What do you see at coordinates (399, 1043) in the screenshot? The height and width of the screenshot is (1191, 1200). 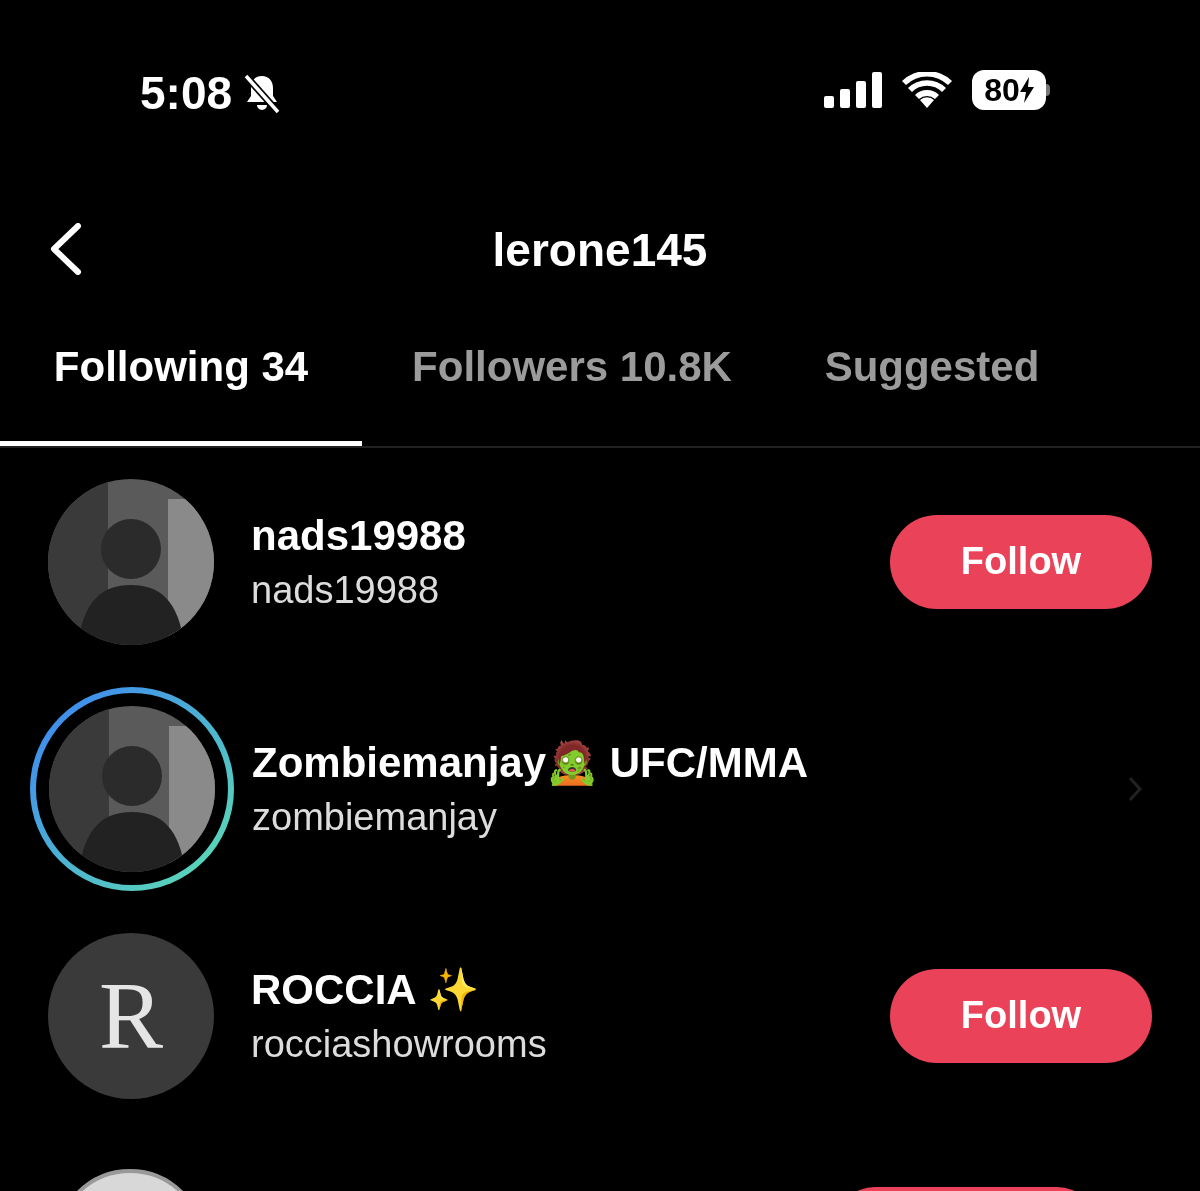 I see `username: rocciashowrooms` at bounding box center [399, 1043].